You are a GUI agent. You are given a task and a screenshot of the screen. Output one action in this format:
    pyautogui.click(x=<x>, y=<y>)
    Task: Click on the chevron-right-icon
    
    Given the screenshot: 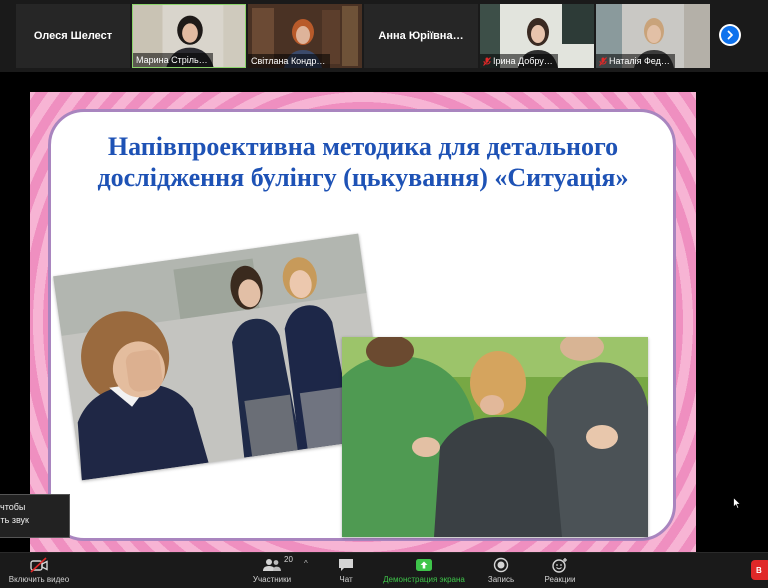 What is the action you would take?
    pyautogui.click(x=730, y=35)
    